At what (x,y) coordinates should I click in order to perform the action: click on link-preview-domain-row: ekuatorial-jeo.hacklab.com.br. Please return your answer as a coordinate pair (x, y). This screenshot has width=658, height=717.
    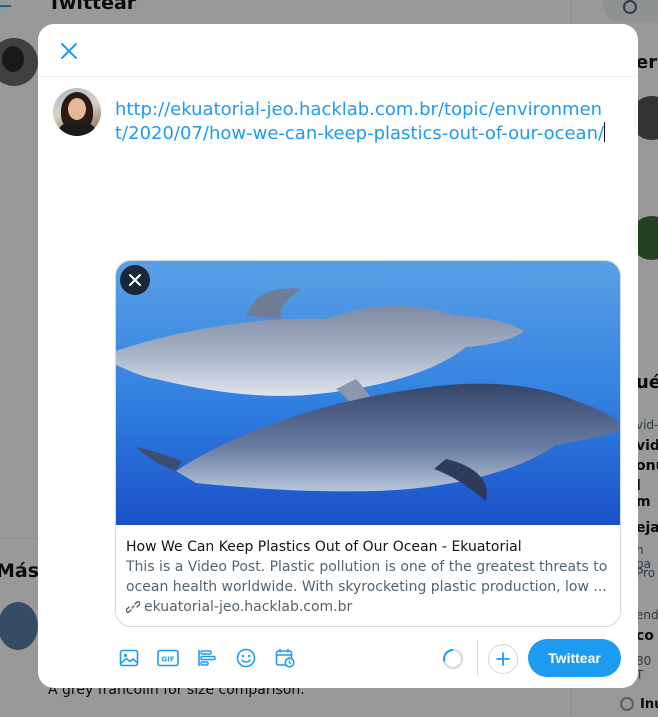
    Looking at the image, I should click on (368, 607).